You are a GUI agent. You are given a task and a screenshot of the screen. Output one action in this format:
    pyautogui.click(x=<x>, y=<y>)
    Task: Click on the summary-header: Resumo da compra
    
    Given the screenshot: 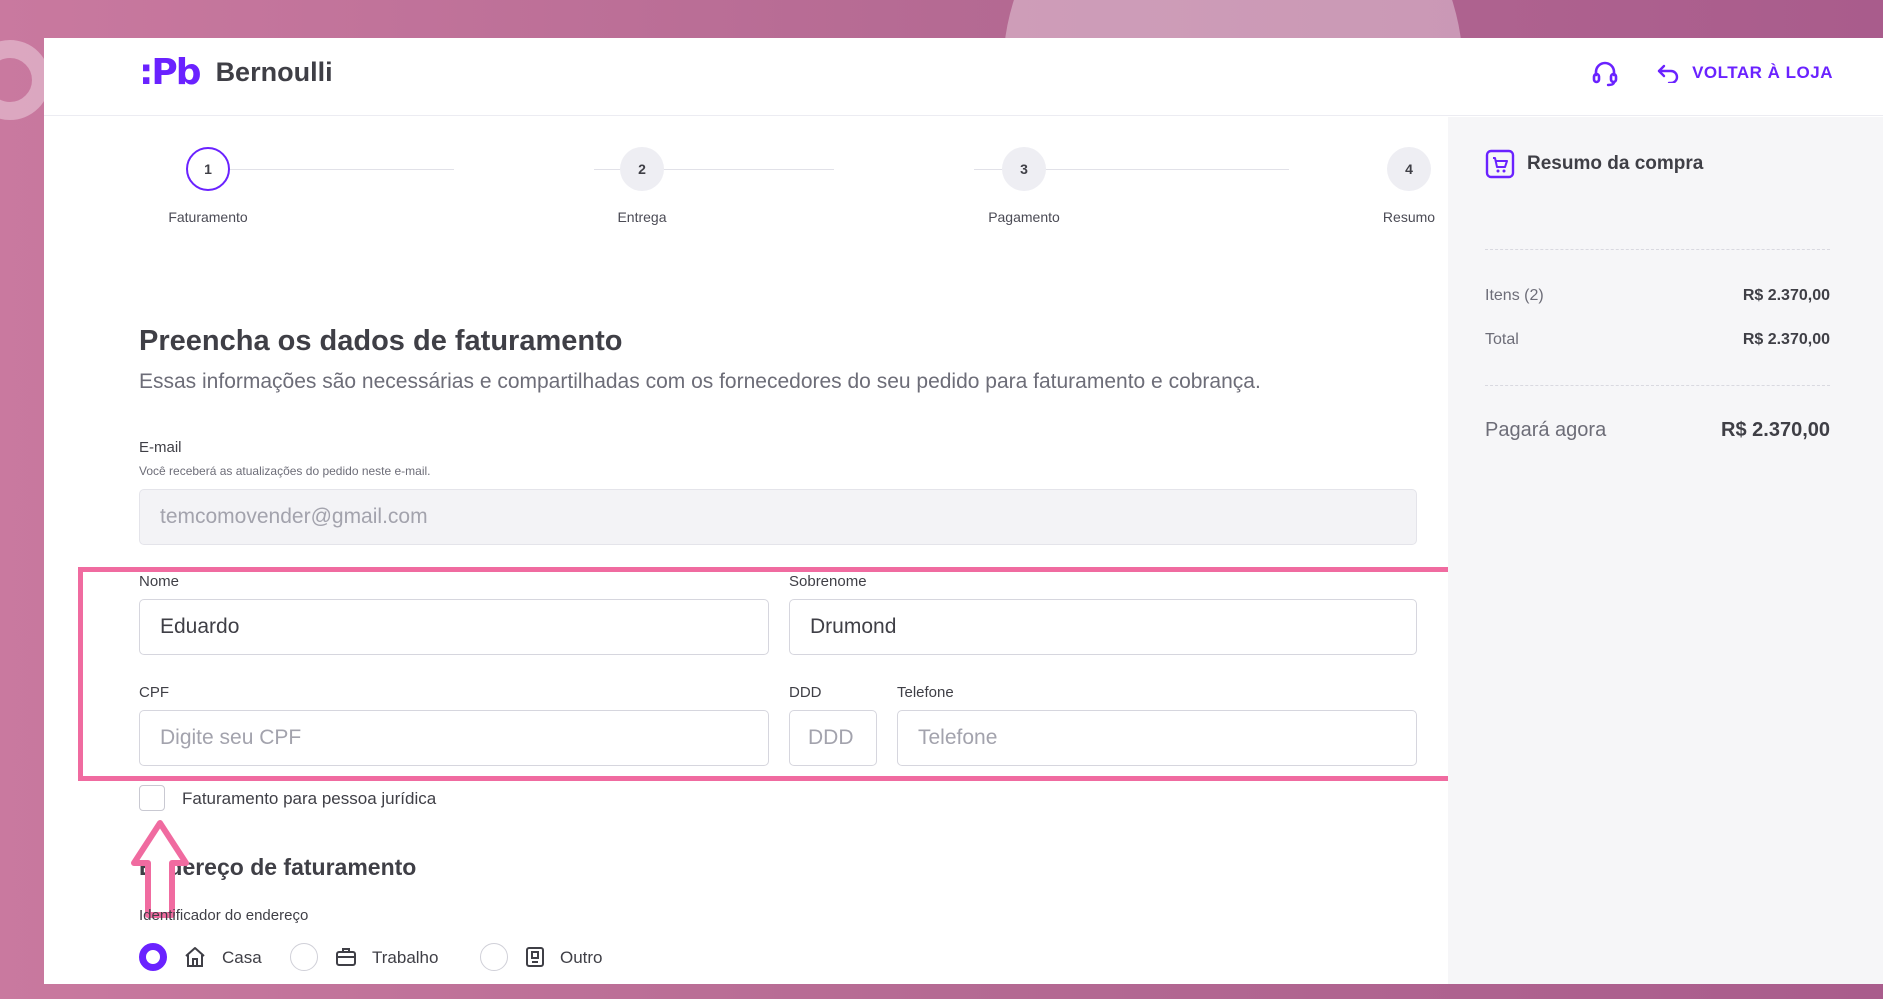 What is the action you would take?
    pyautogui.click(x=1594, y=164)
    